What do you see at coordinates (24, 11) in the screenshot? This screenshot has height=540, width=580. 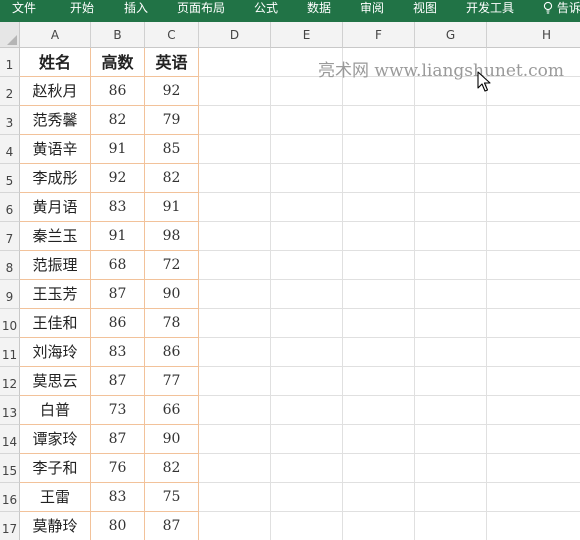 I see `tab-file: 文件` at bounding box center [24, 11].